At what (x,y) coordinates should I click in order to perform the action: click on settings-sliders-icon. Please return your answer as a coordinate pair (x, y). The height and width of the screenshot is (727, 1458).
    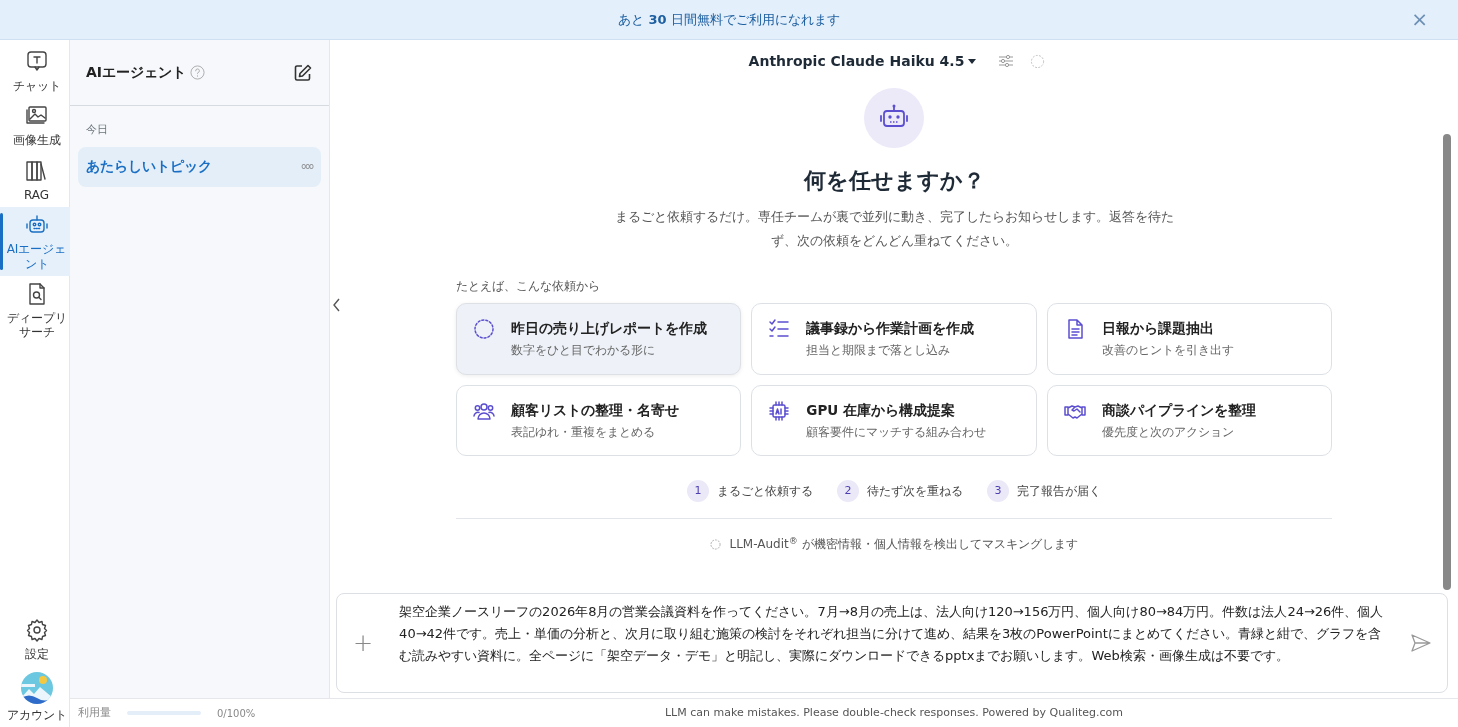
    Looking at the image, I should click on (1006, 61).